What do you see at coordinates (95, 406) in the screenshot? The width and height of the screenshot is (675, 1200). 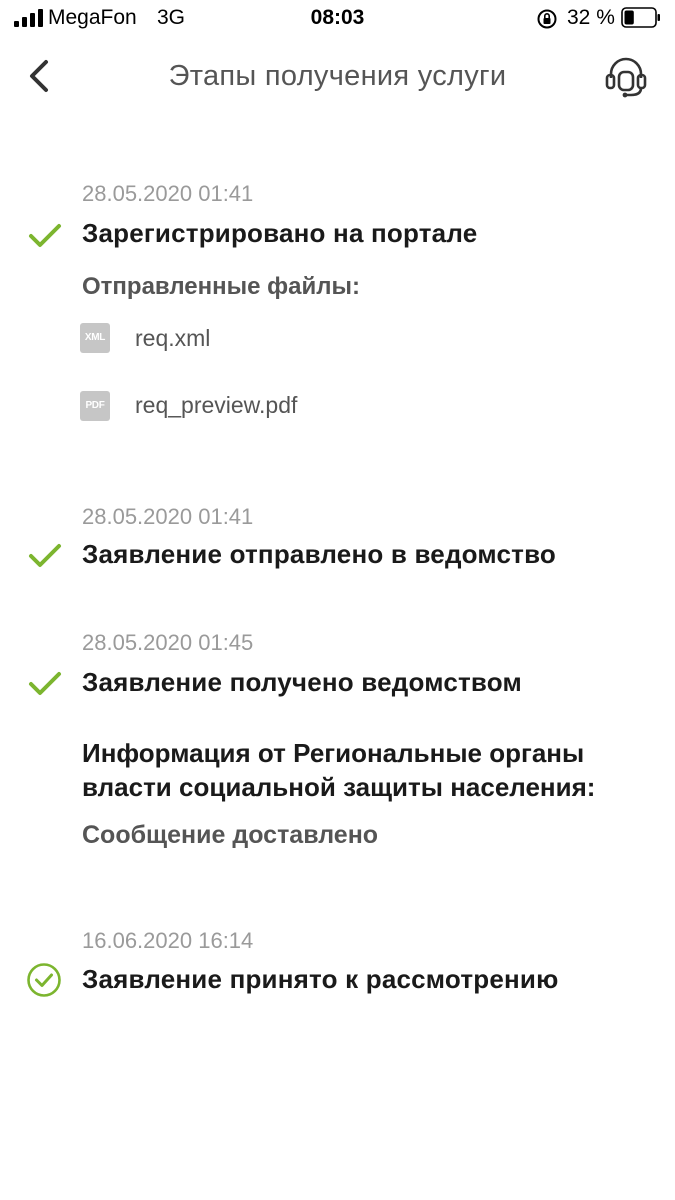 I see `pdf-file-icon: PDF` at bounding box center [95, 406].